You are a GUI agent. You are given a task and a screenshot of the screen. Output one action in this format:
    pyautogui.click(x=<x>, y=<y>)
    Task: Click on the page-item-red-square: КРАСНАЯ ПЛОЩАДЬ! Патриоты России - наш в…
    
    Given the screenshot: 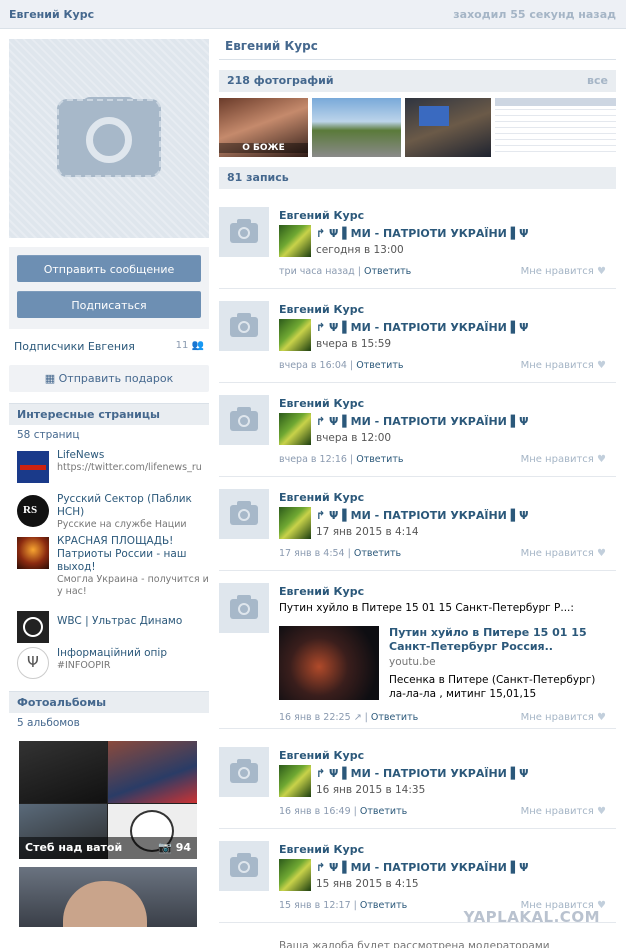 What is the action you would take?
    pyautogui.click(x=113, y=572)
    